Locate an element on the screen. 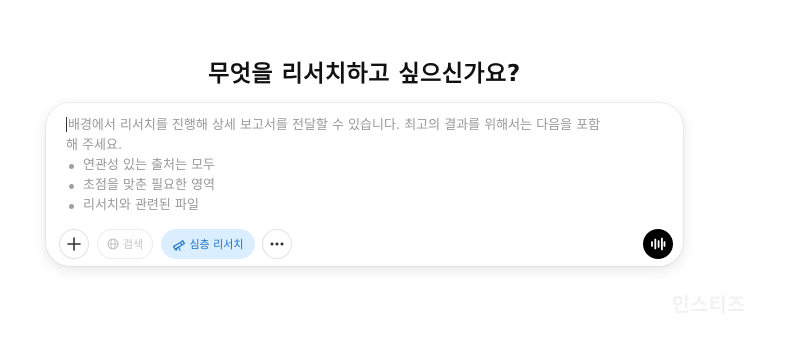  text-caret is located at coordinates (66, 124).